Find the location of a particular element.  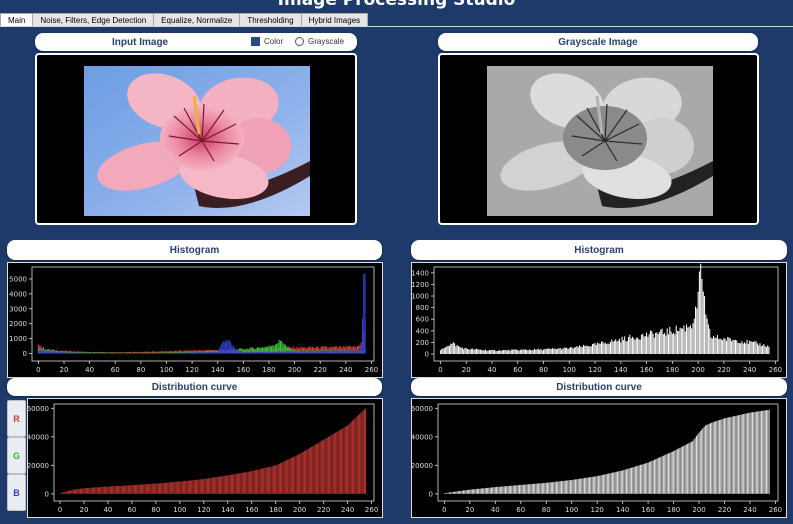

tab-equalize: Equalize, Normalize is located at coordinates (197, 20).